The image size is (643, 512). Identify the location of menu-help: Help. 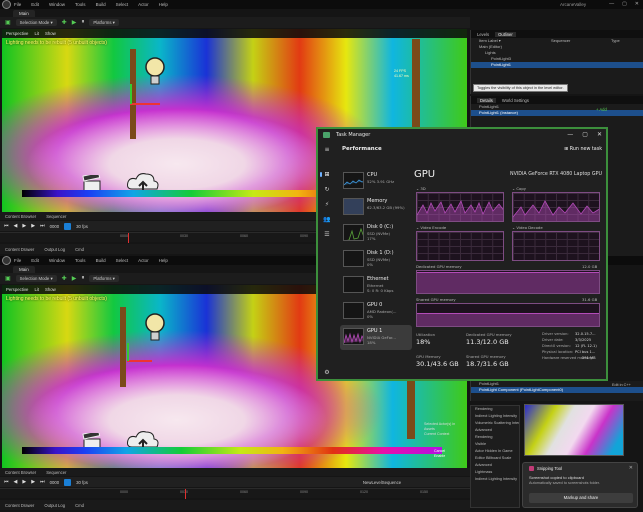
(163, 260).